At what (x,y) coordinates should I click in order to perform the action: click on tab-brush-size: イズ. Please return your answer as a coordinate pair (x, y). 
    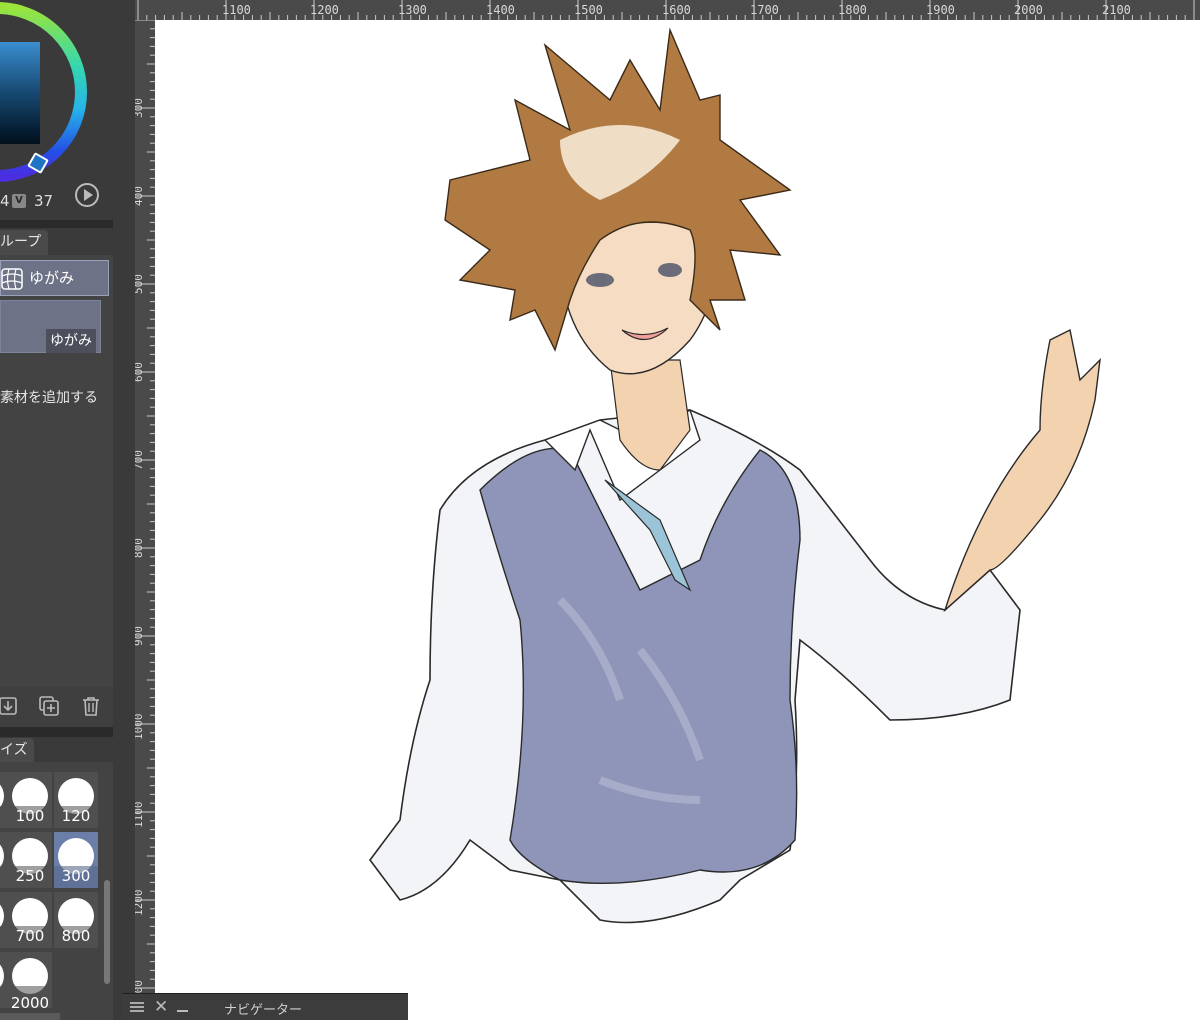
    Looking at the image, I should click on (17, 750).